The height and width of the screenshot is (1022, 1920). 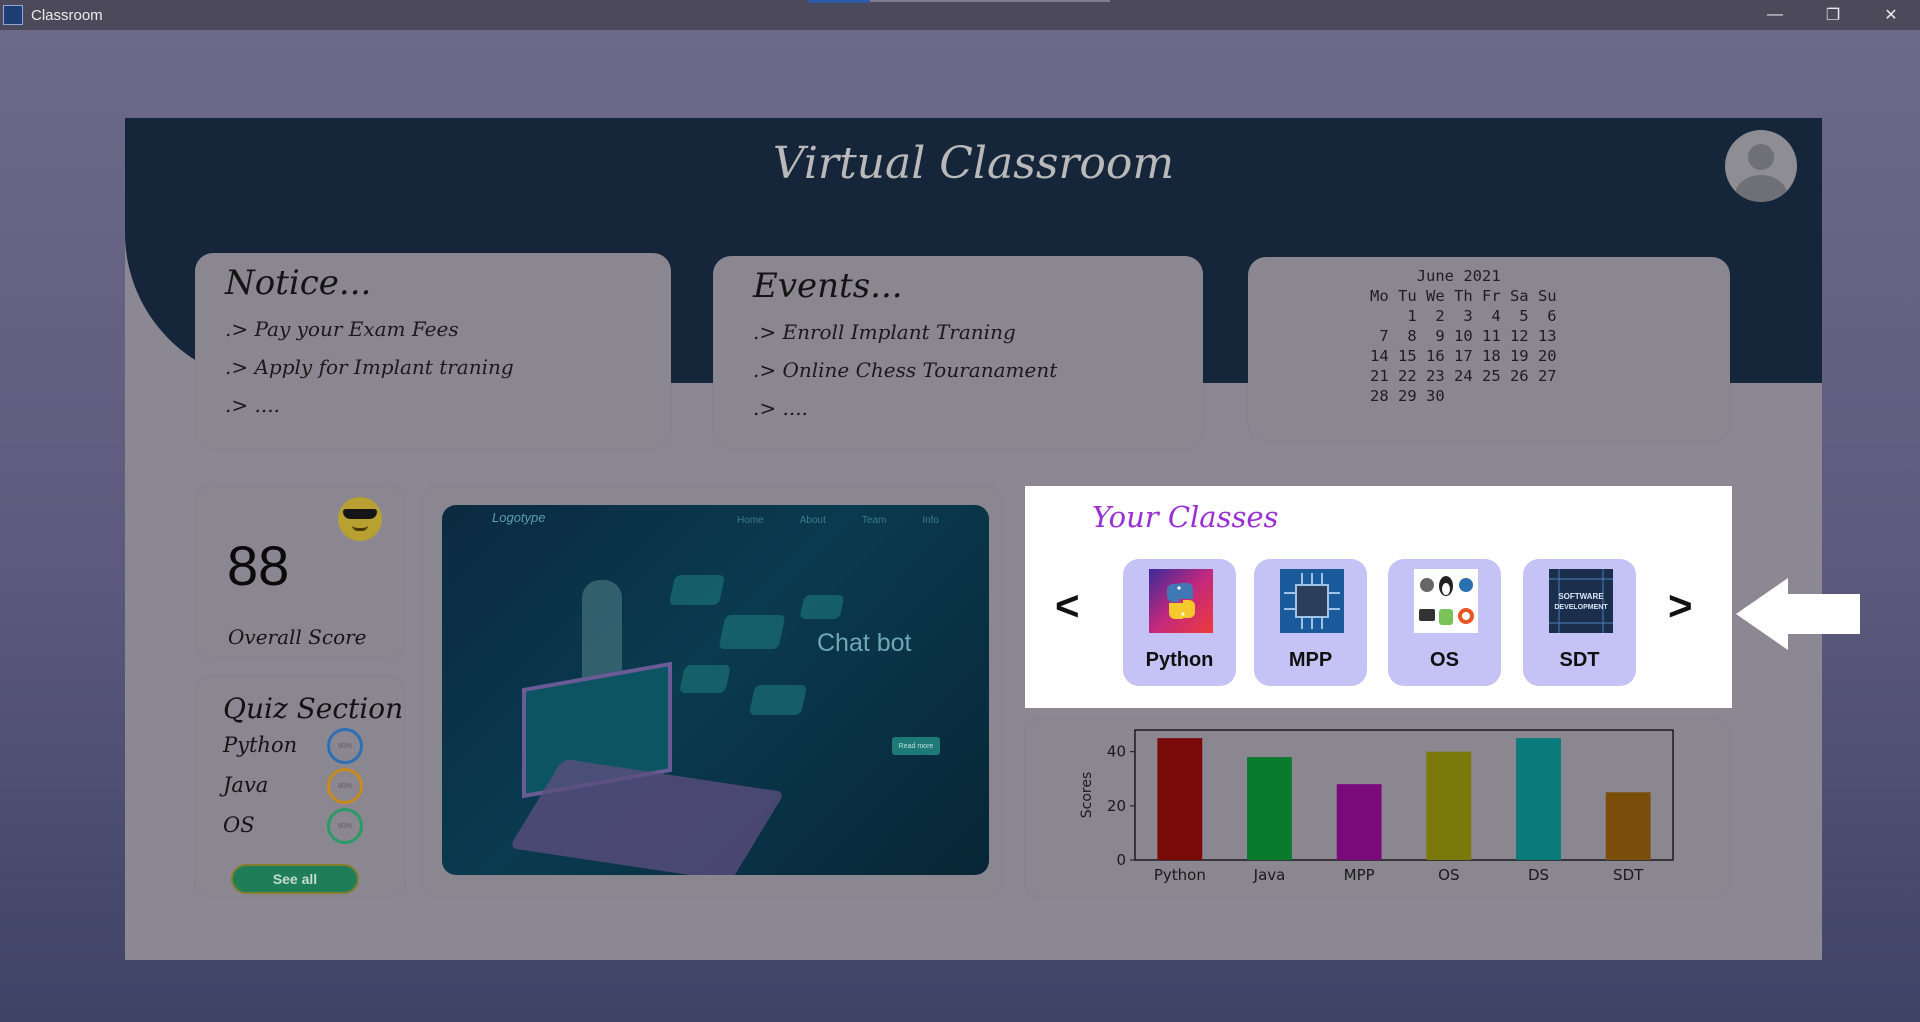 What do you see at coordinates (960, 15) in the screenshot?
I see `window-titlebar: Classroom — ❐ ✕` at bounding box center [960, 15].